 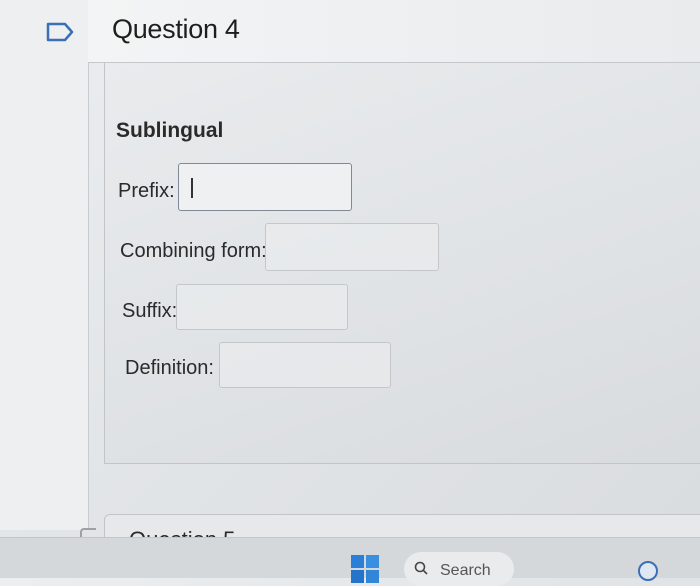 I want to click on taskbar: Search, so click(x=350, y=561).